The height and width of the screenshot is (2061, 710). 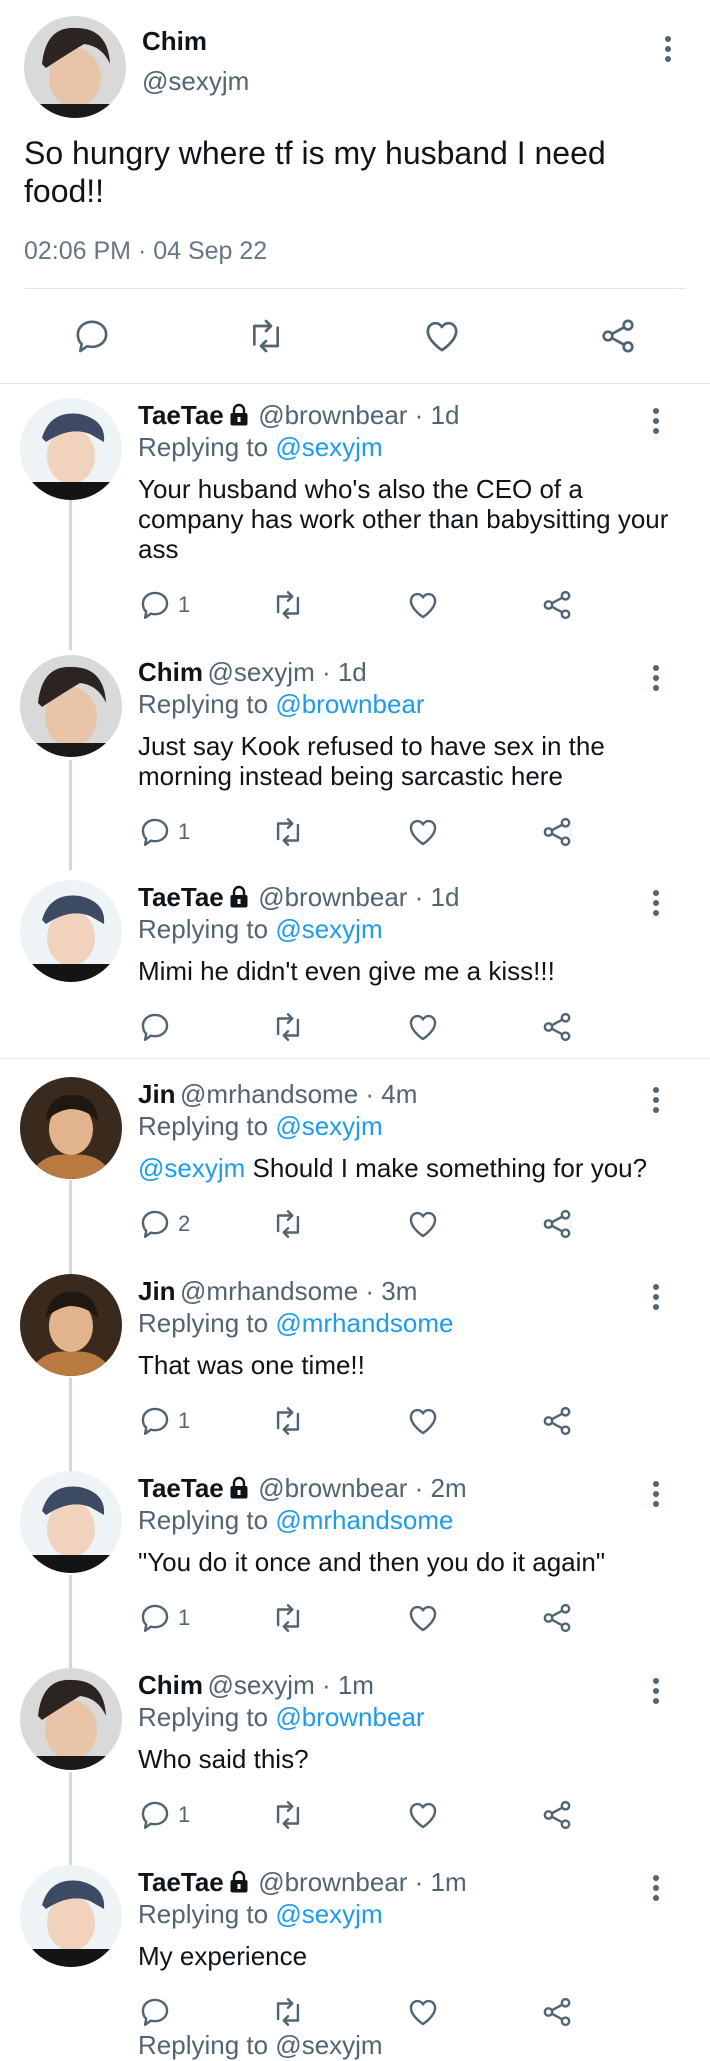 I want to click on main-author-name: Chim, so click(x=174, y=41).